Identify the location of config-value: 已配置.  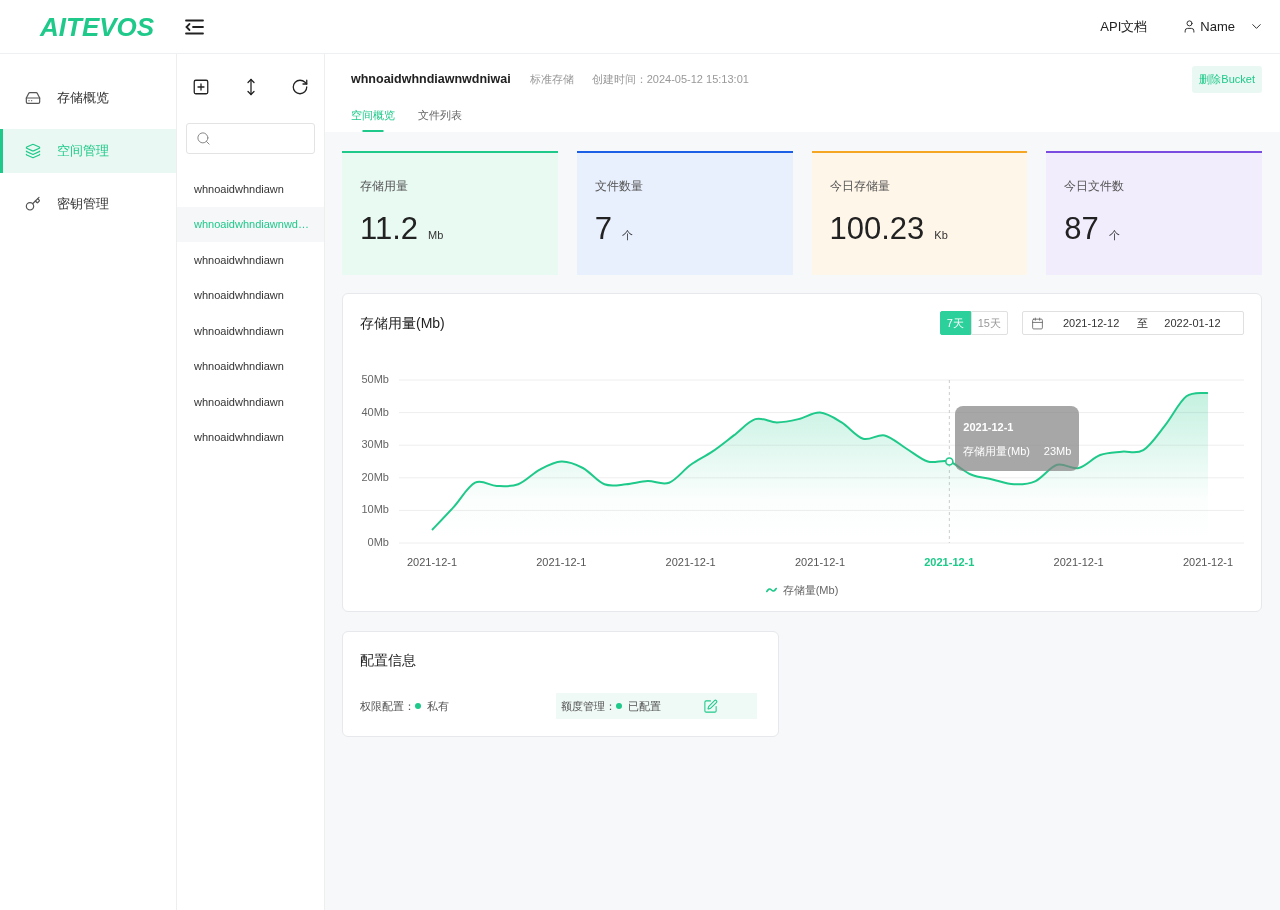
(644, 706).